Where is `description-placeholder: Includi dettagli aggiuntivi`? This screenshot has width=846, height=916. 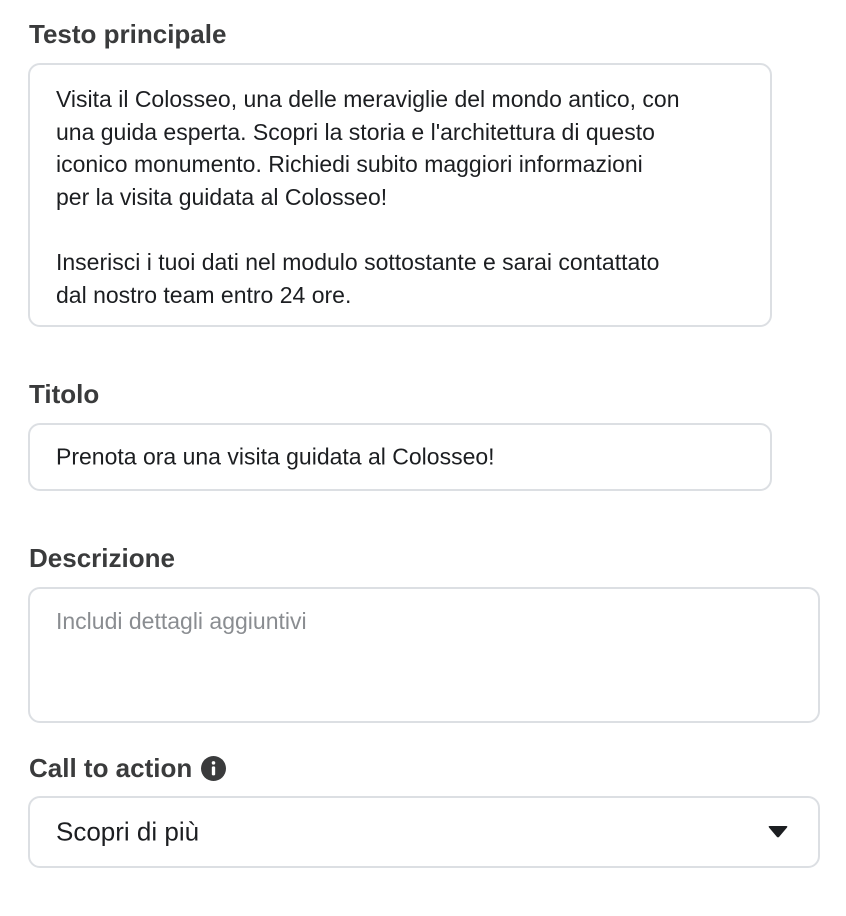
description-placeholder: Includi dettagli aggiuntivi is located at coordinates (181, 621).